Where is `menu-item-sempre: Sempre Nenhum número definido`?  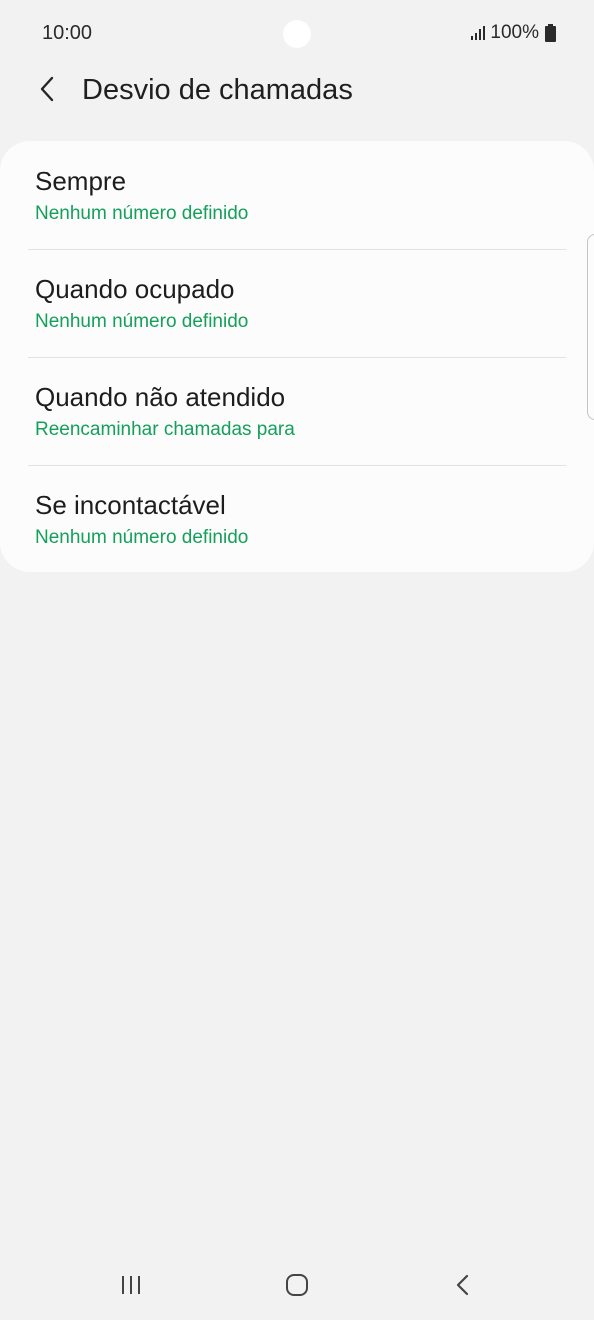
menu-item-sempre: Sempre Nenhum número definido is located at coordinates (297, 195).